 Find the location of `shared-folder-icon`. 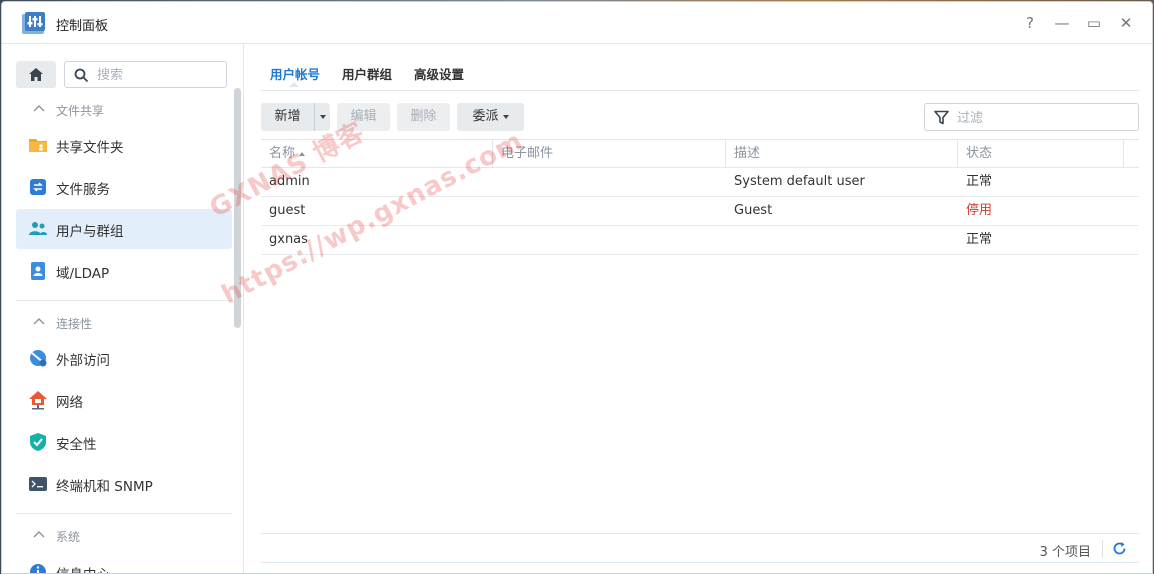

shared-folder-icon is located at coordinates (38, 145).